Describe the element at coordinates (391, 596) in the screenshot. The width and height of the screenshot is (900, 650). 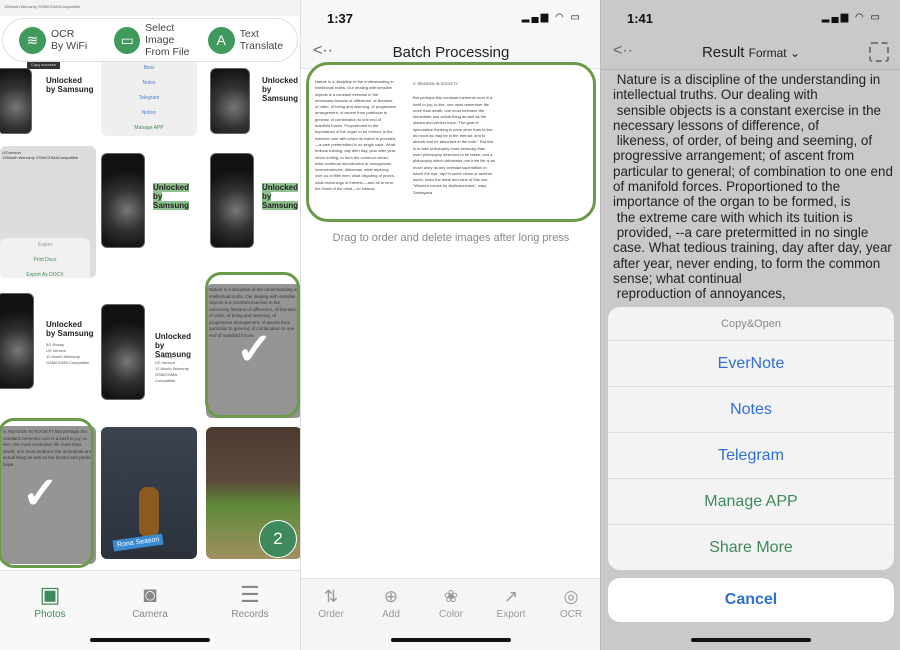
I see `add-icon: ⊕` at that location.